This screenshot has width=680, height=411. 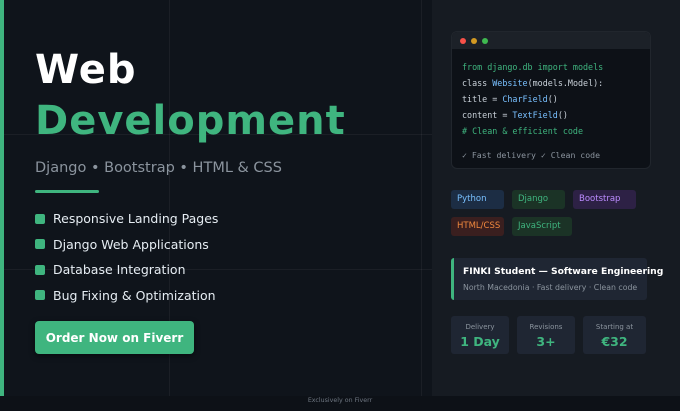 I want to click on feature-label: Database Integration, so click(x=119, y=270).